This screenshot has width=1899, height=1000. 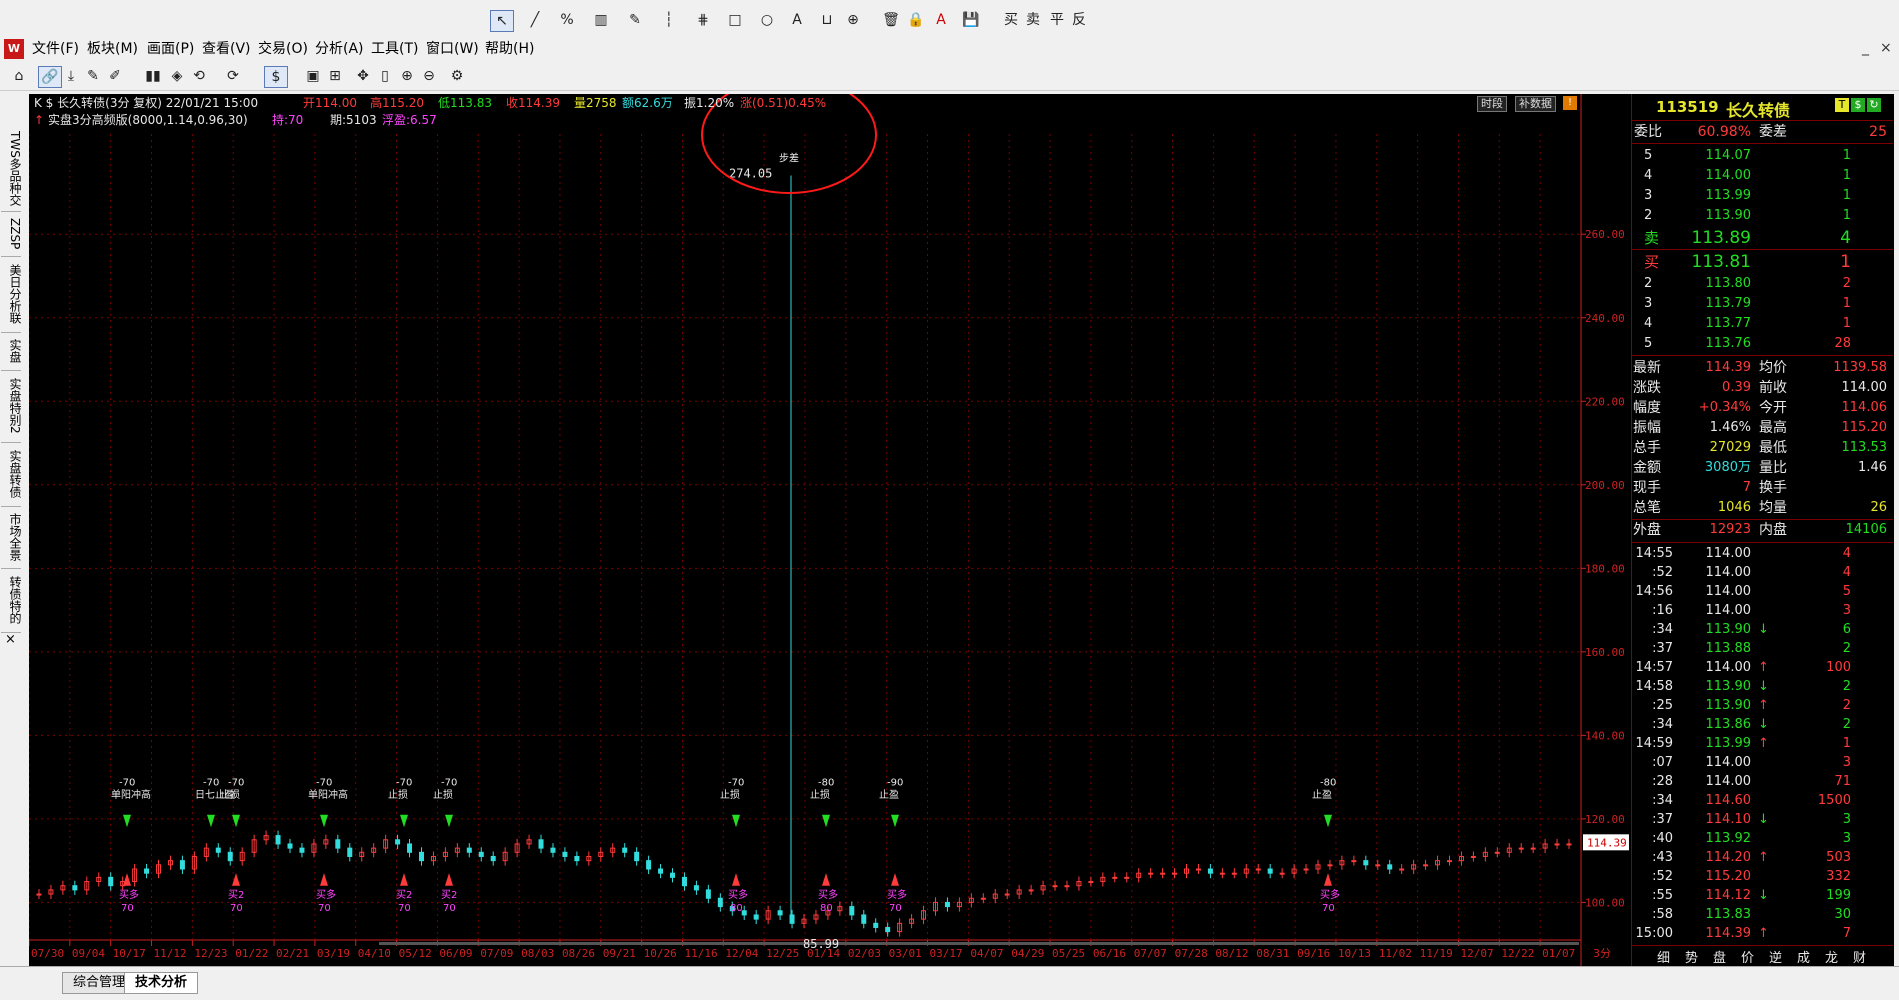 I want to click on tick-row: :34 114.60 1500, so click(x=1762, y=801).